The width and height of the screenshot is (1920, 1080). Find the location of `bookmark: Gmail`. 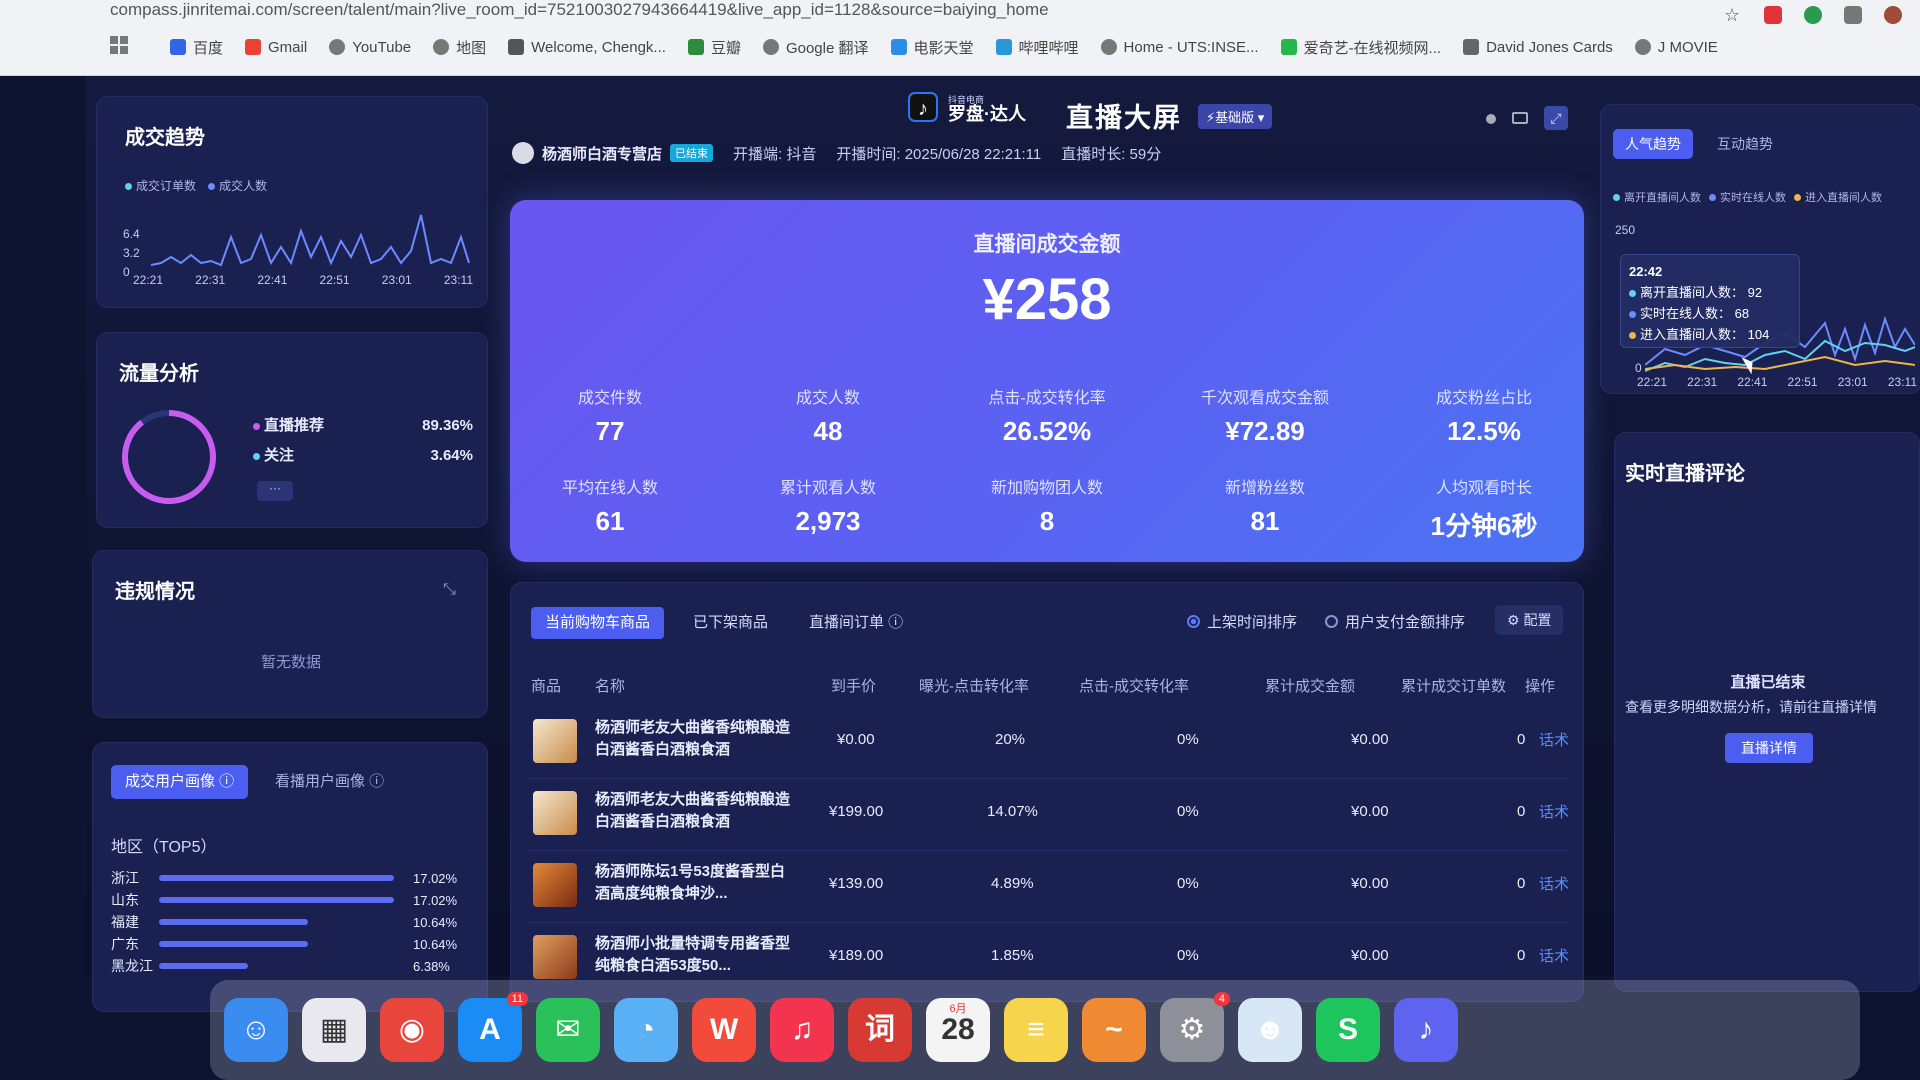

bookmark: Gmail is located at coordinates (276, 47).